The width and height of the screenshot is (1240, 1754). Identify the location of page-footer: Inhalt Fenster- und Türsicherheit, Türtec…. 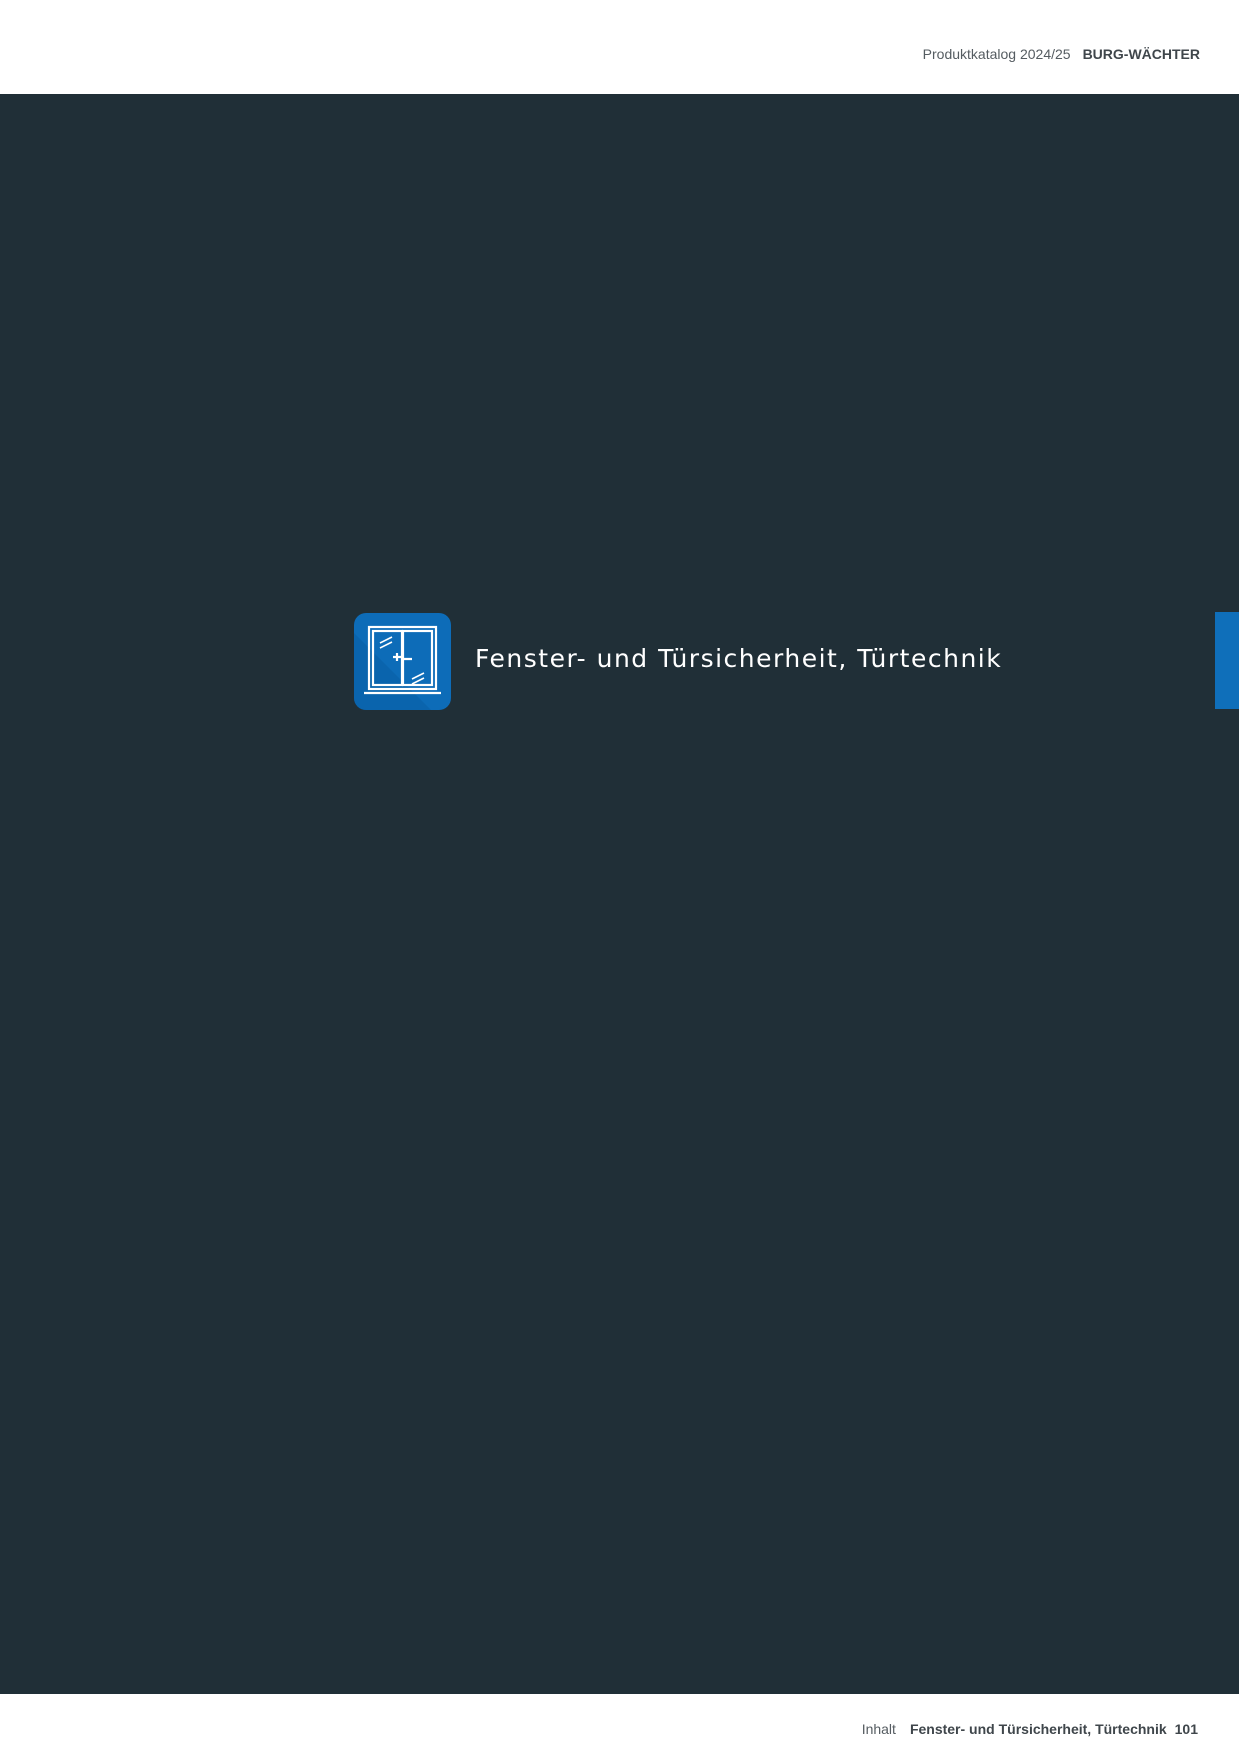
(1030, 1729).